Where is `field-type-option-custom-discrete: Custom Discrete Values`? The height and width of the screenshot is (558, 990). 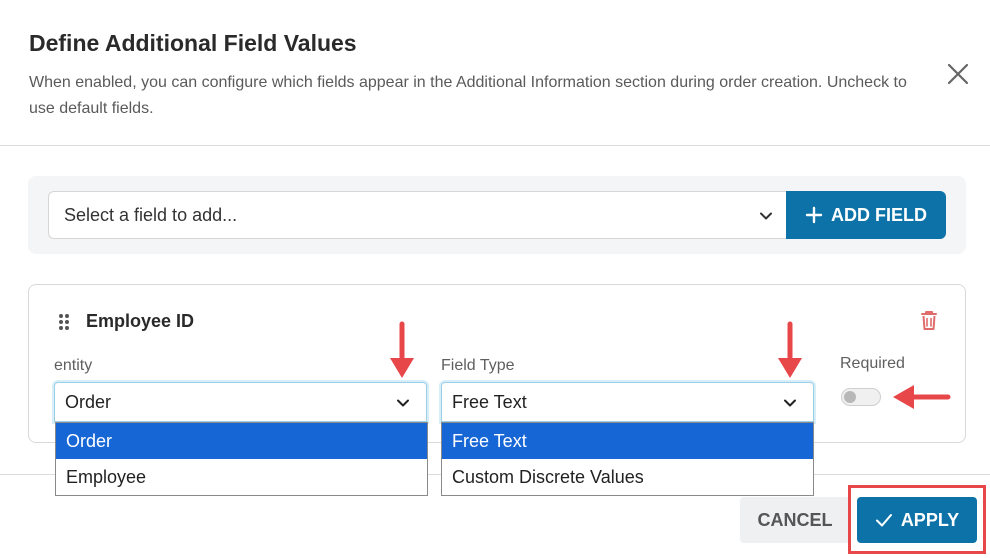
field-type-option-custom-discrete: Custom Discrete Values is located at coordinates (627, 477).